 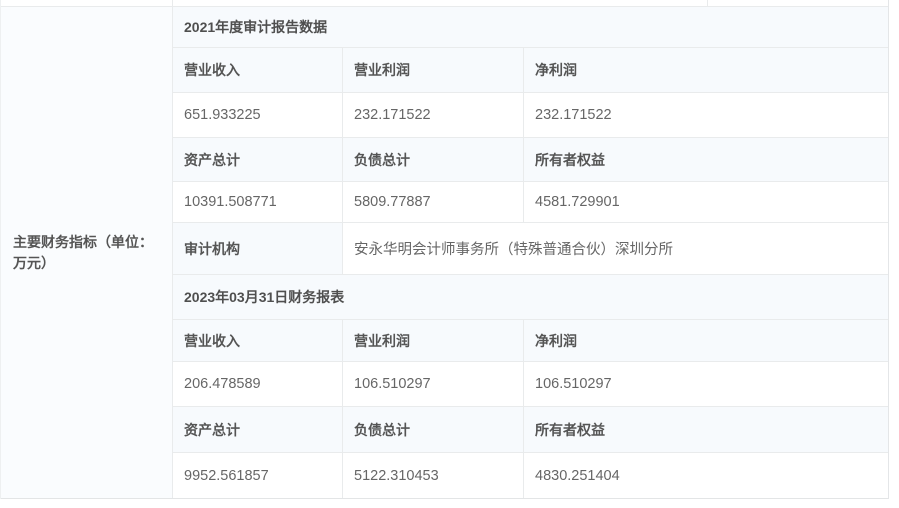 What do you see at coordinates (222, 384) in the screenshot?
I see `metric-value: 206.478589` at bounding box center [222, 384].